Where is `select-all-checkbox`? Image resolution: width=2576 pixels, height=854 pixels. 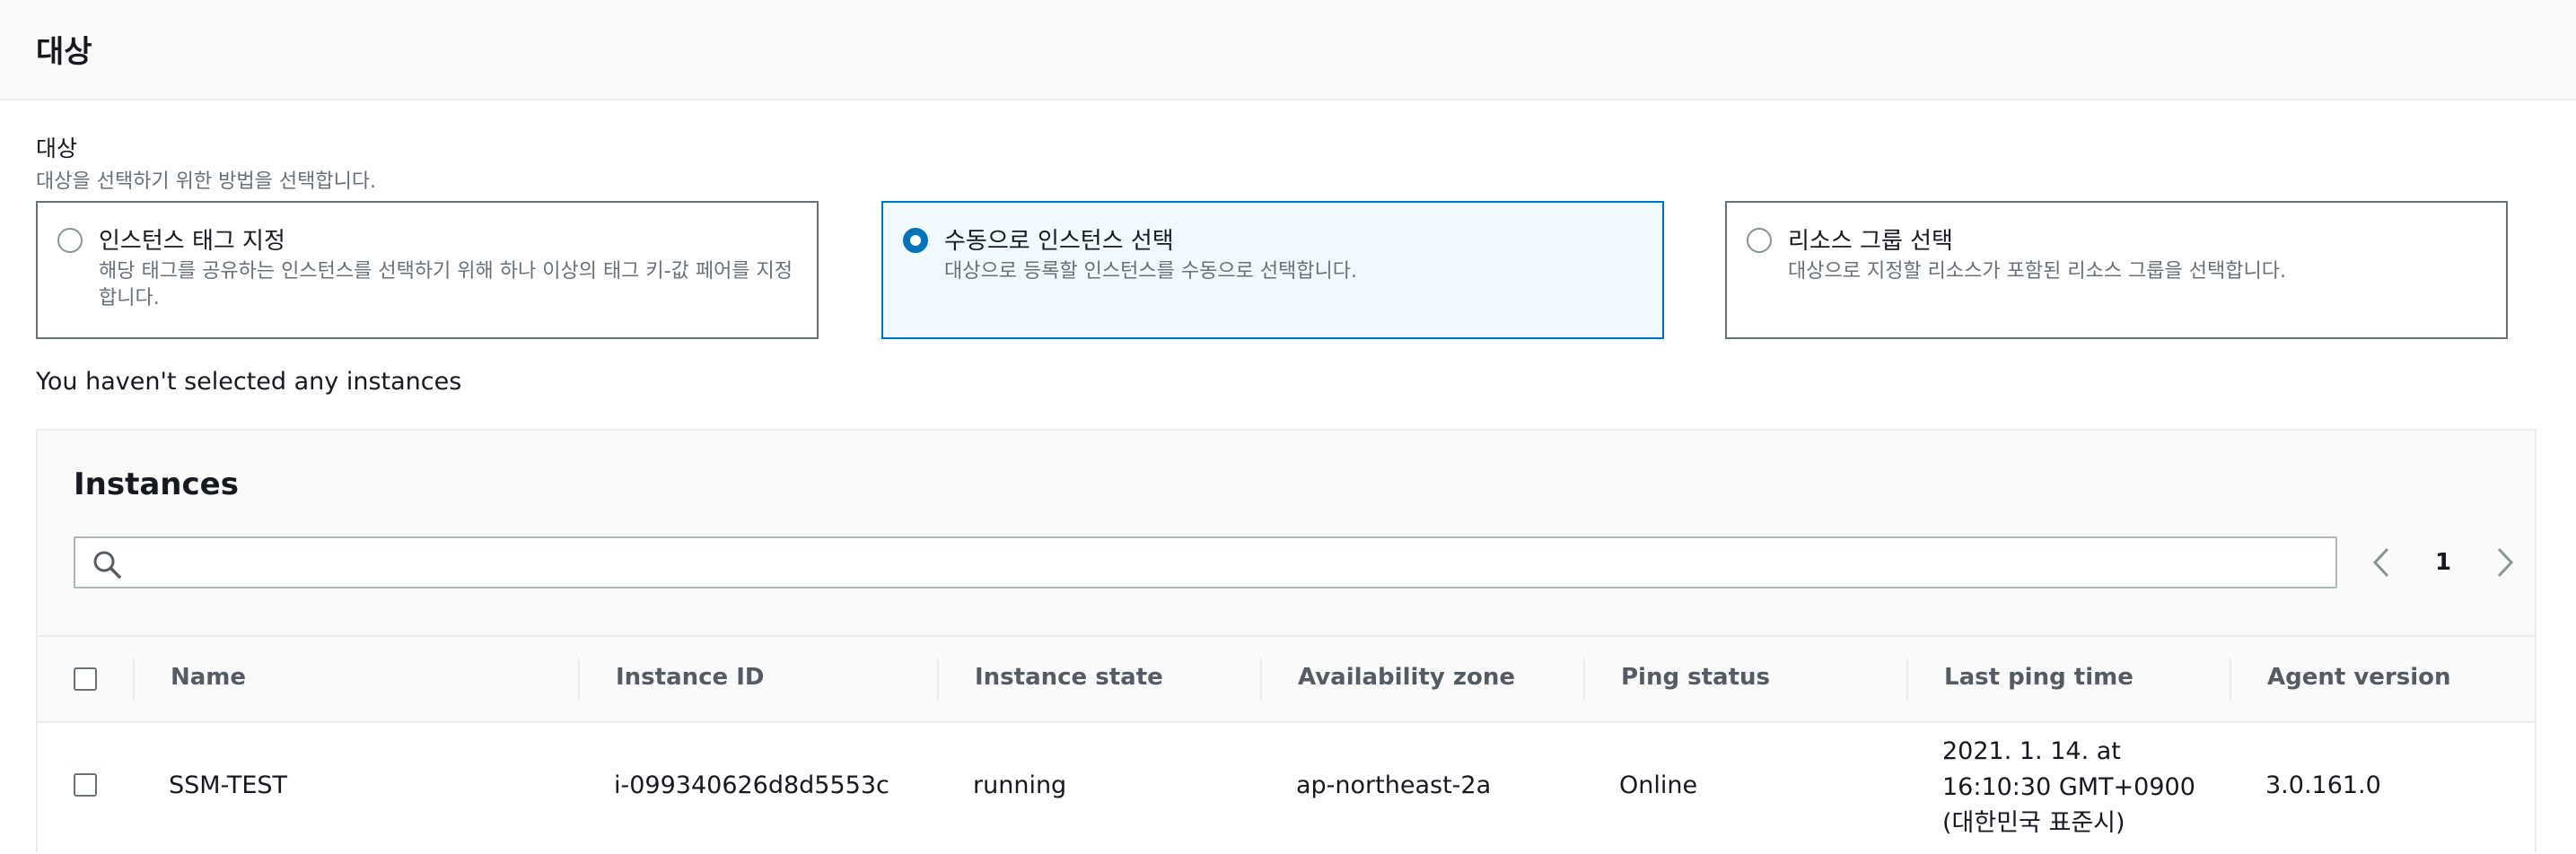
select-all-checkbox is located at coordinates (85, 679).